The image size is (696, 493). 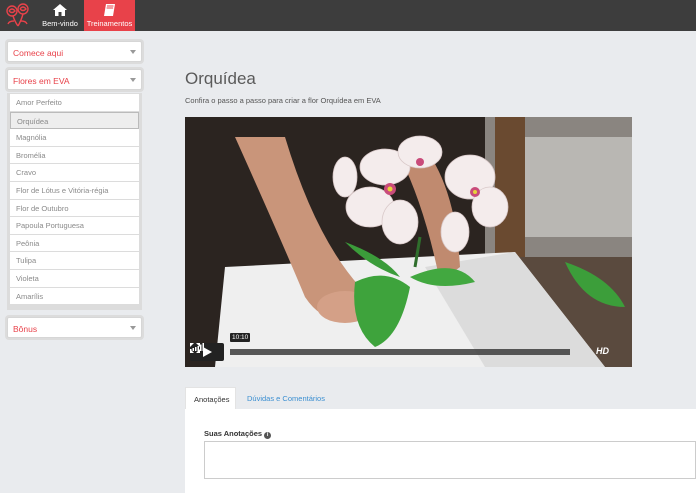 What do you see at coordinates (74, 155) in the screenshot?
I see `lesson-item: Bromélia` at bounding box center [74, 155].